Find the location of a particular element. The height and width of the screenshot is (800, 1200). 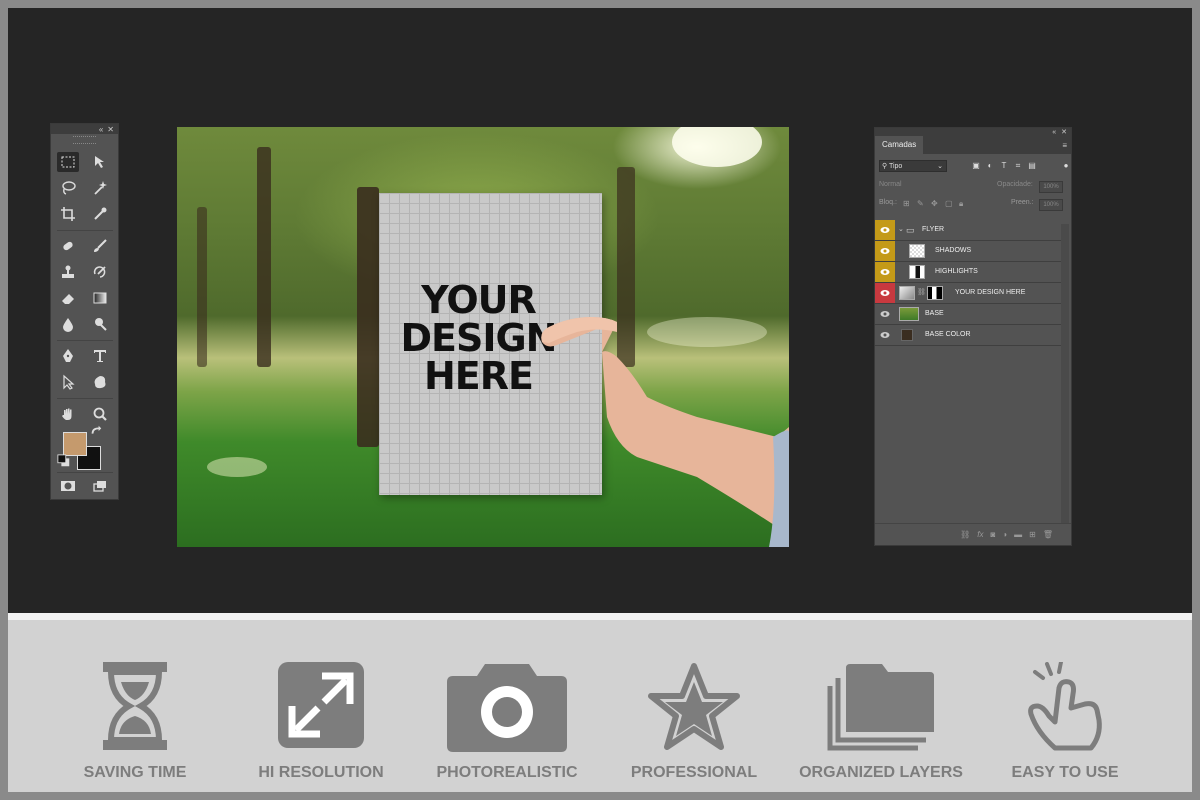

default-colors-icon is located at coordinates (64, 461).